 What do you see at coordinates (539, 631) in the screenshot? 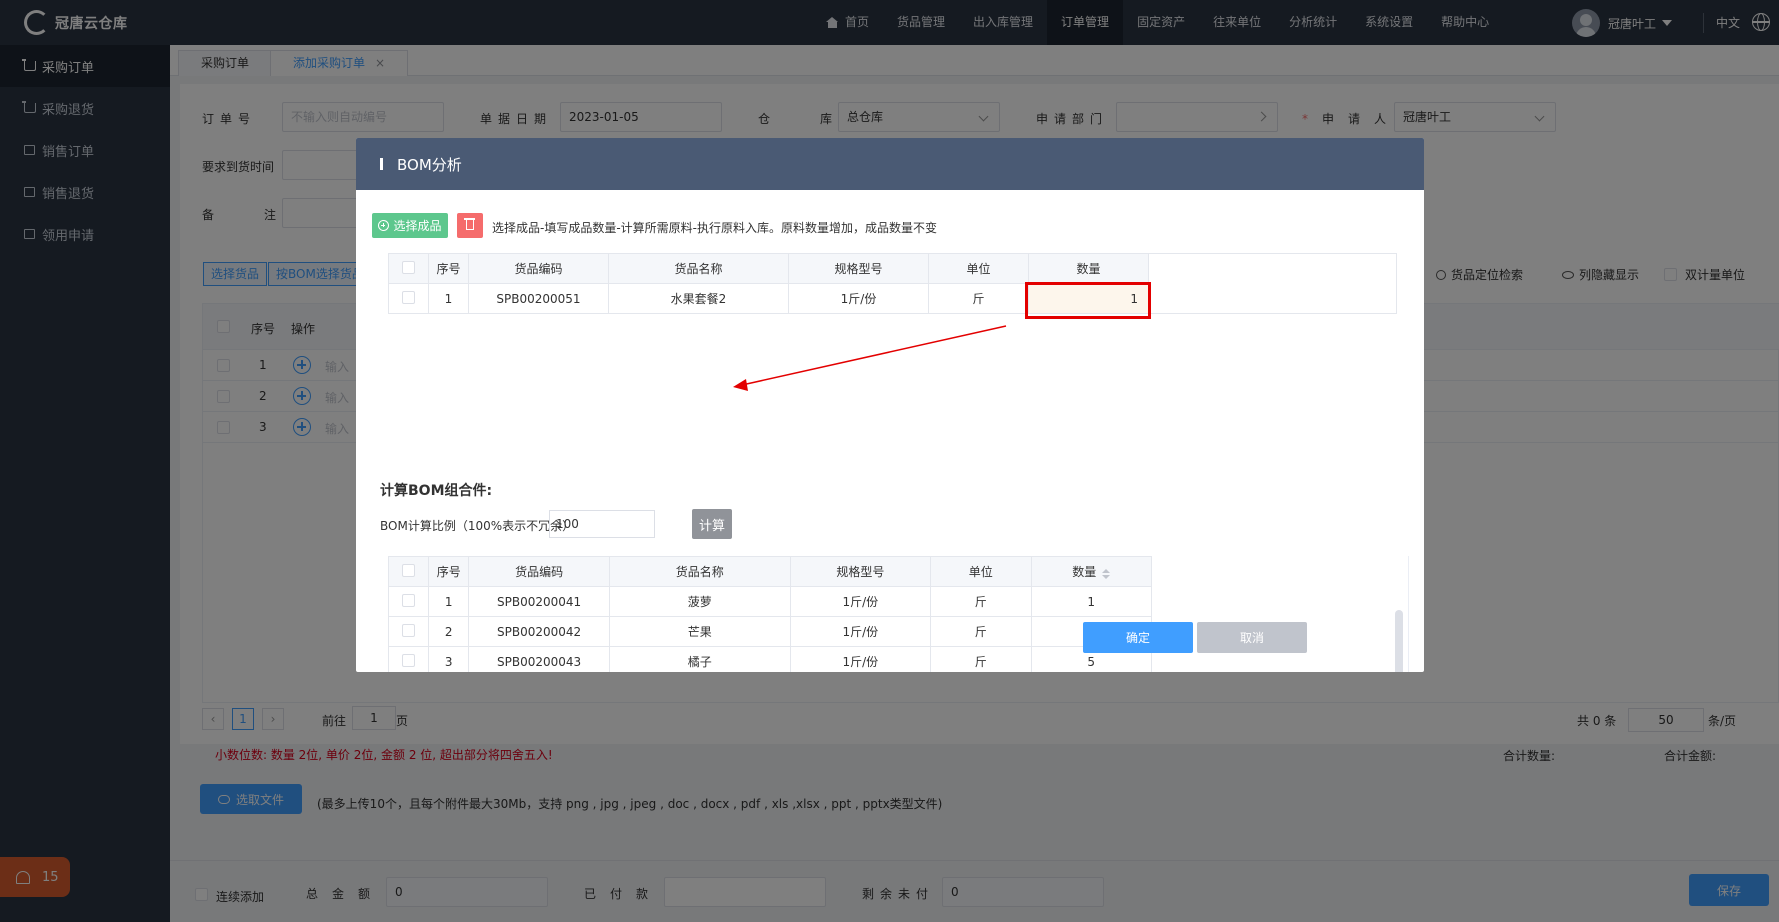
I see `row-code: SPB00200042` at bounding box center [539, 631].